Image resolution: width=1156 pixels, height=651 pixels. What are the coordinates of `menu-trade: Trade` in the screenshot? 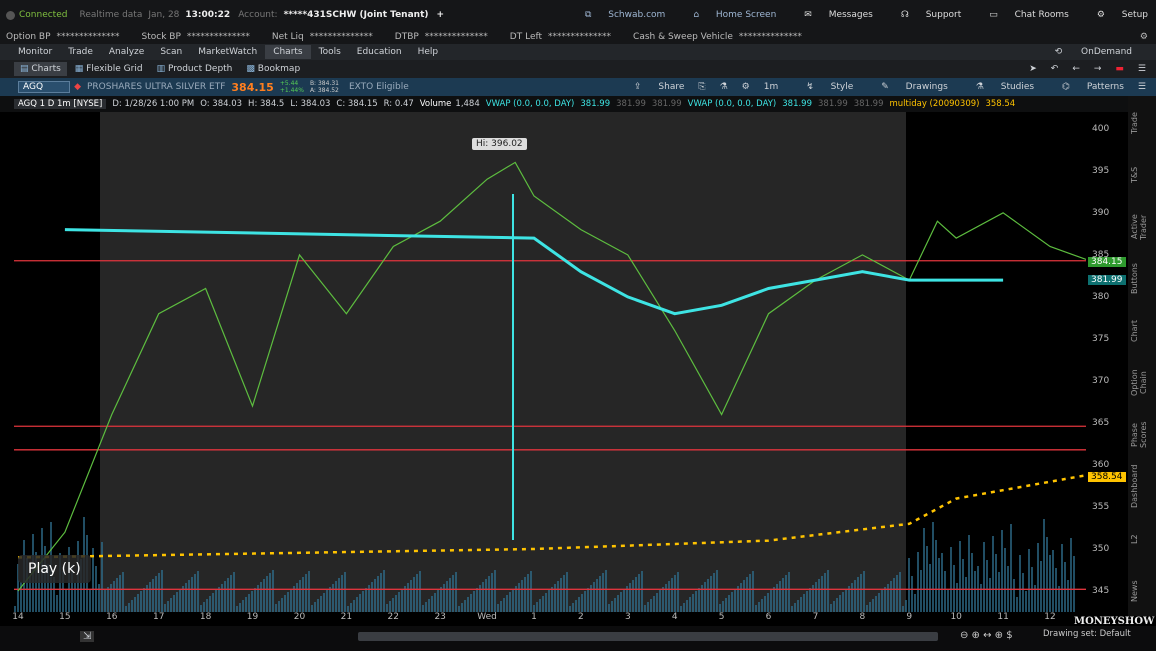 It's located at (80, 52).